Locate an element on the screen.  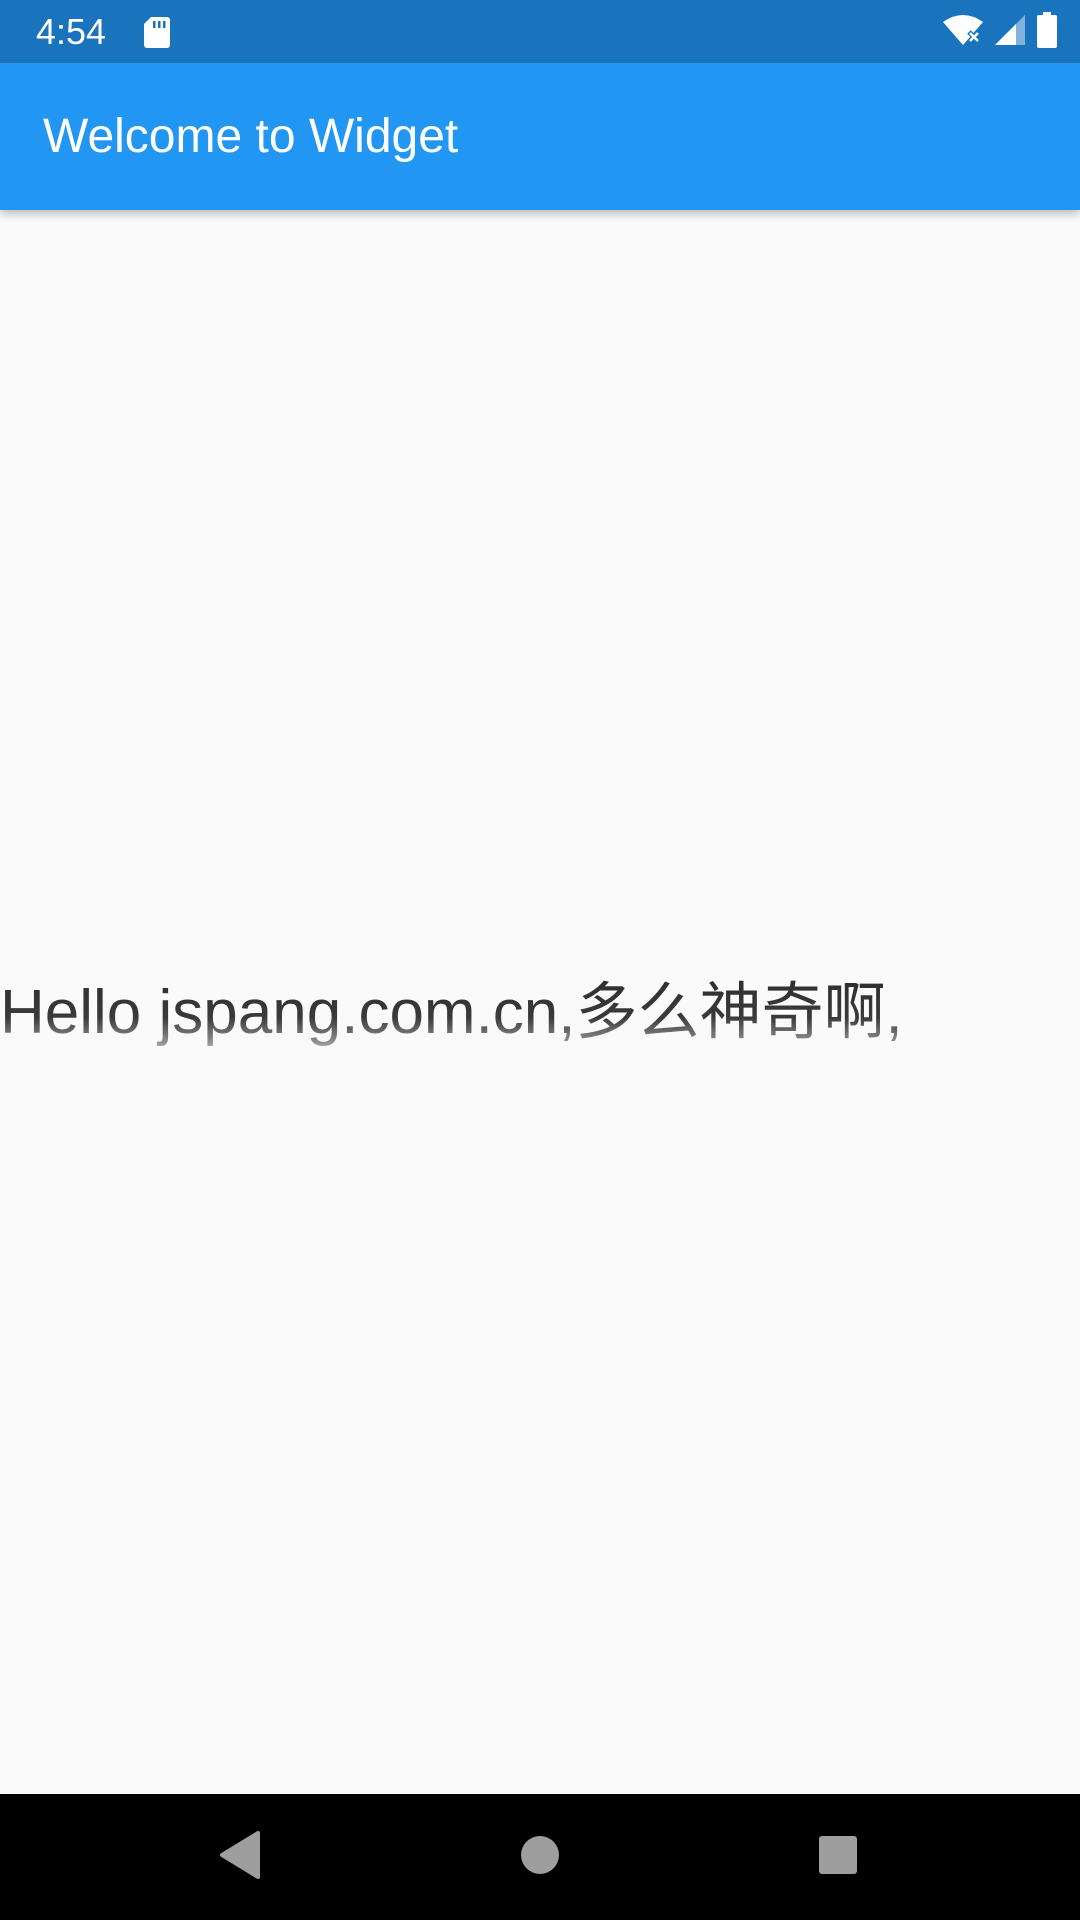
app-bar: Welcome to Widget is located at coordinates (540, 136).